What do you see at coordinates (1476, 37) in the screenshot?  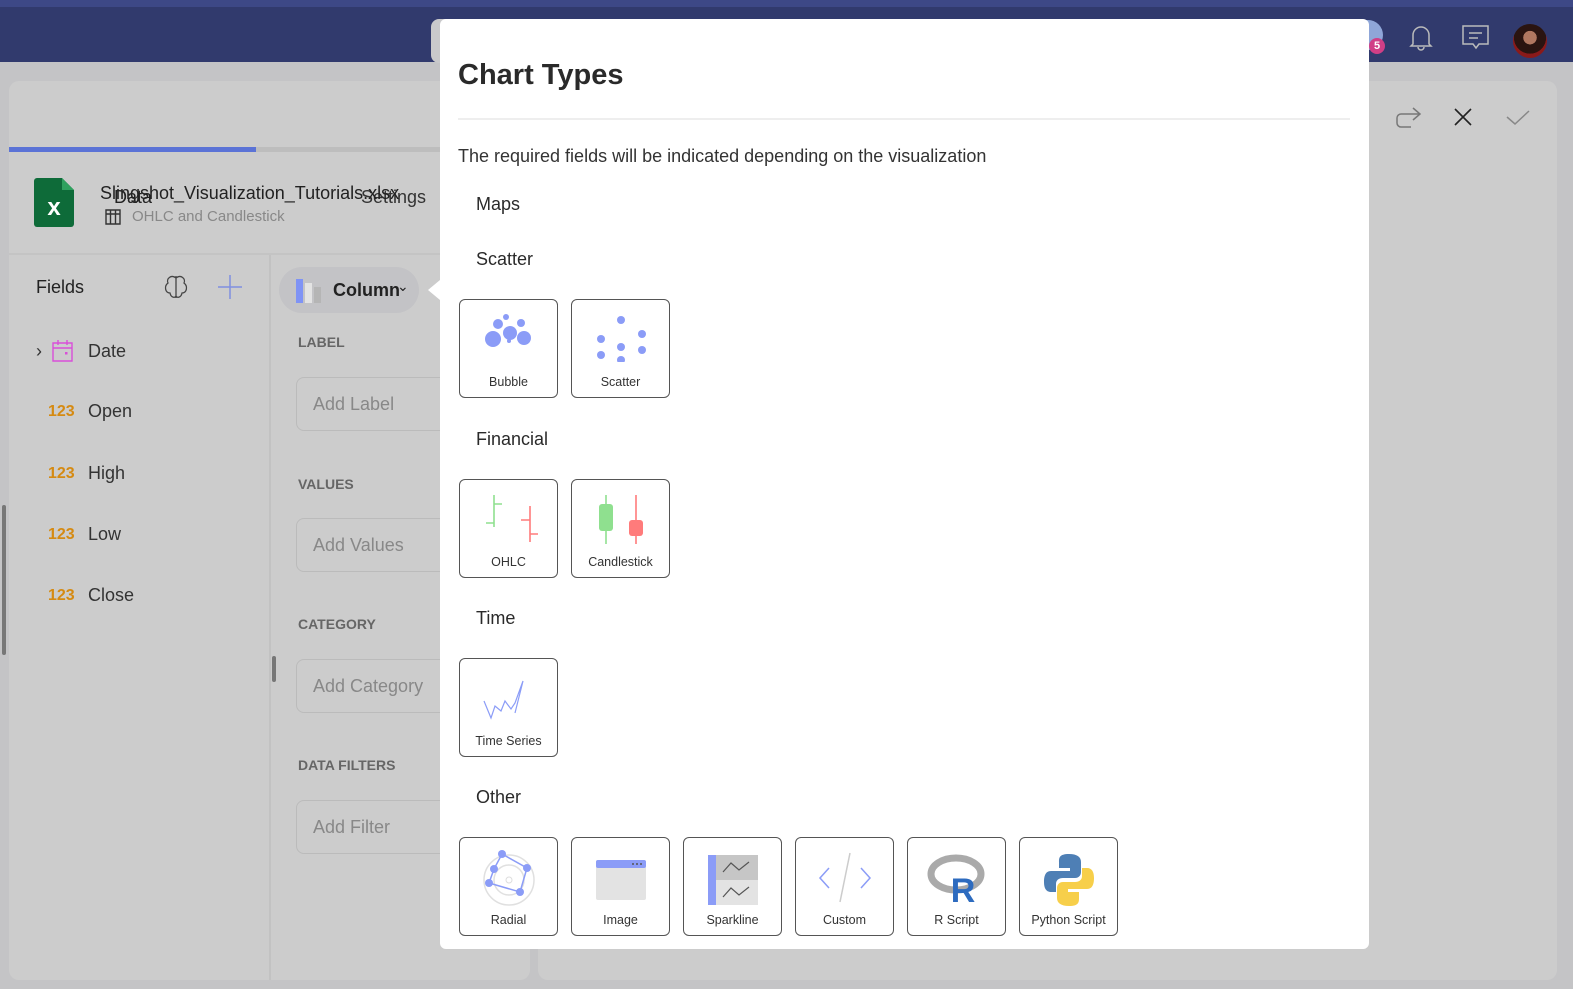 I see `message-icon` at bounding box center [1476, 37].